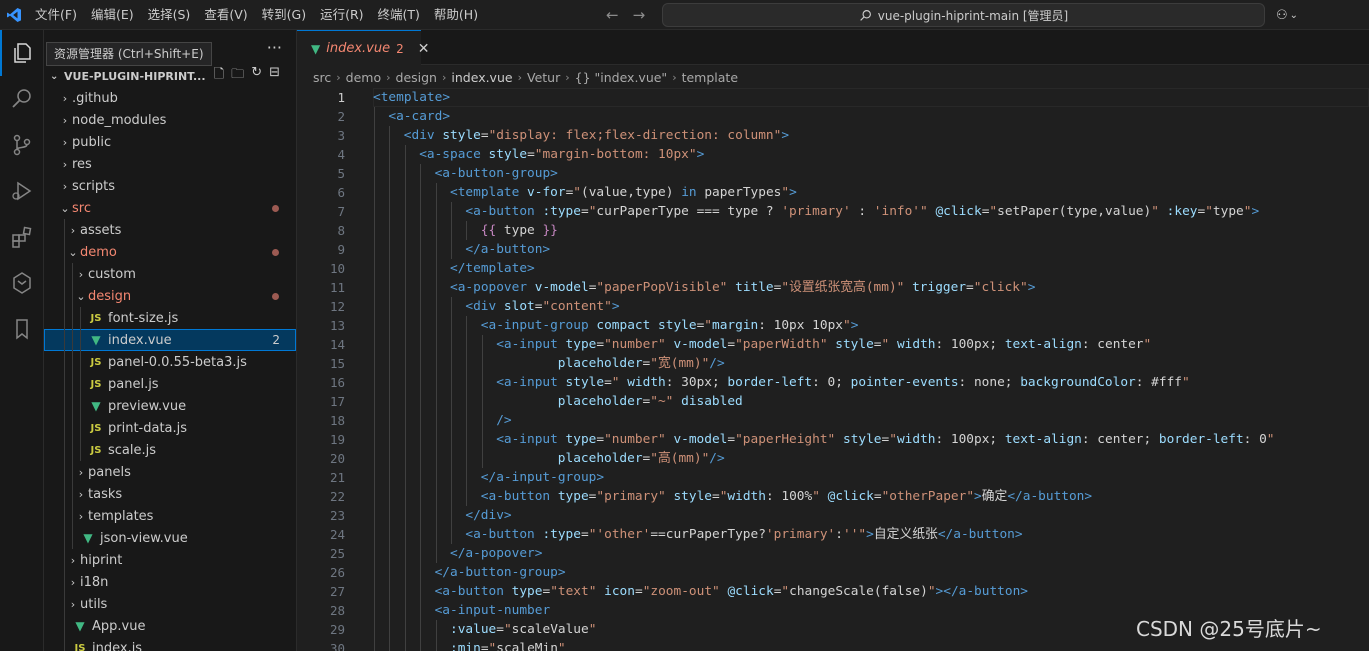 The width and height of the screenshot is (1369, 651). What do you see at coordinates (871, 97) in the screenshot?
I see `code-line: <template>` at bounding box center [871, 97].